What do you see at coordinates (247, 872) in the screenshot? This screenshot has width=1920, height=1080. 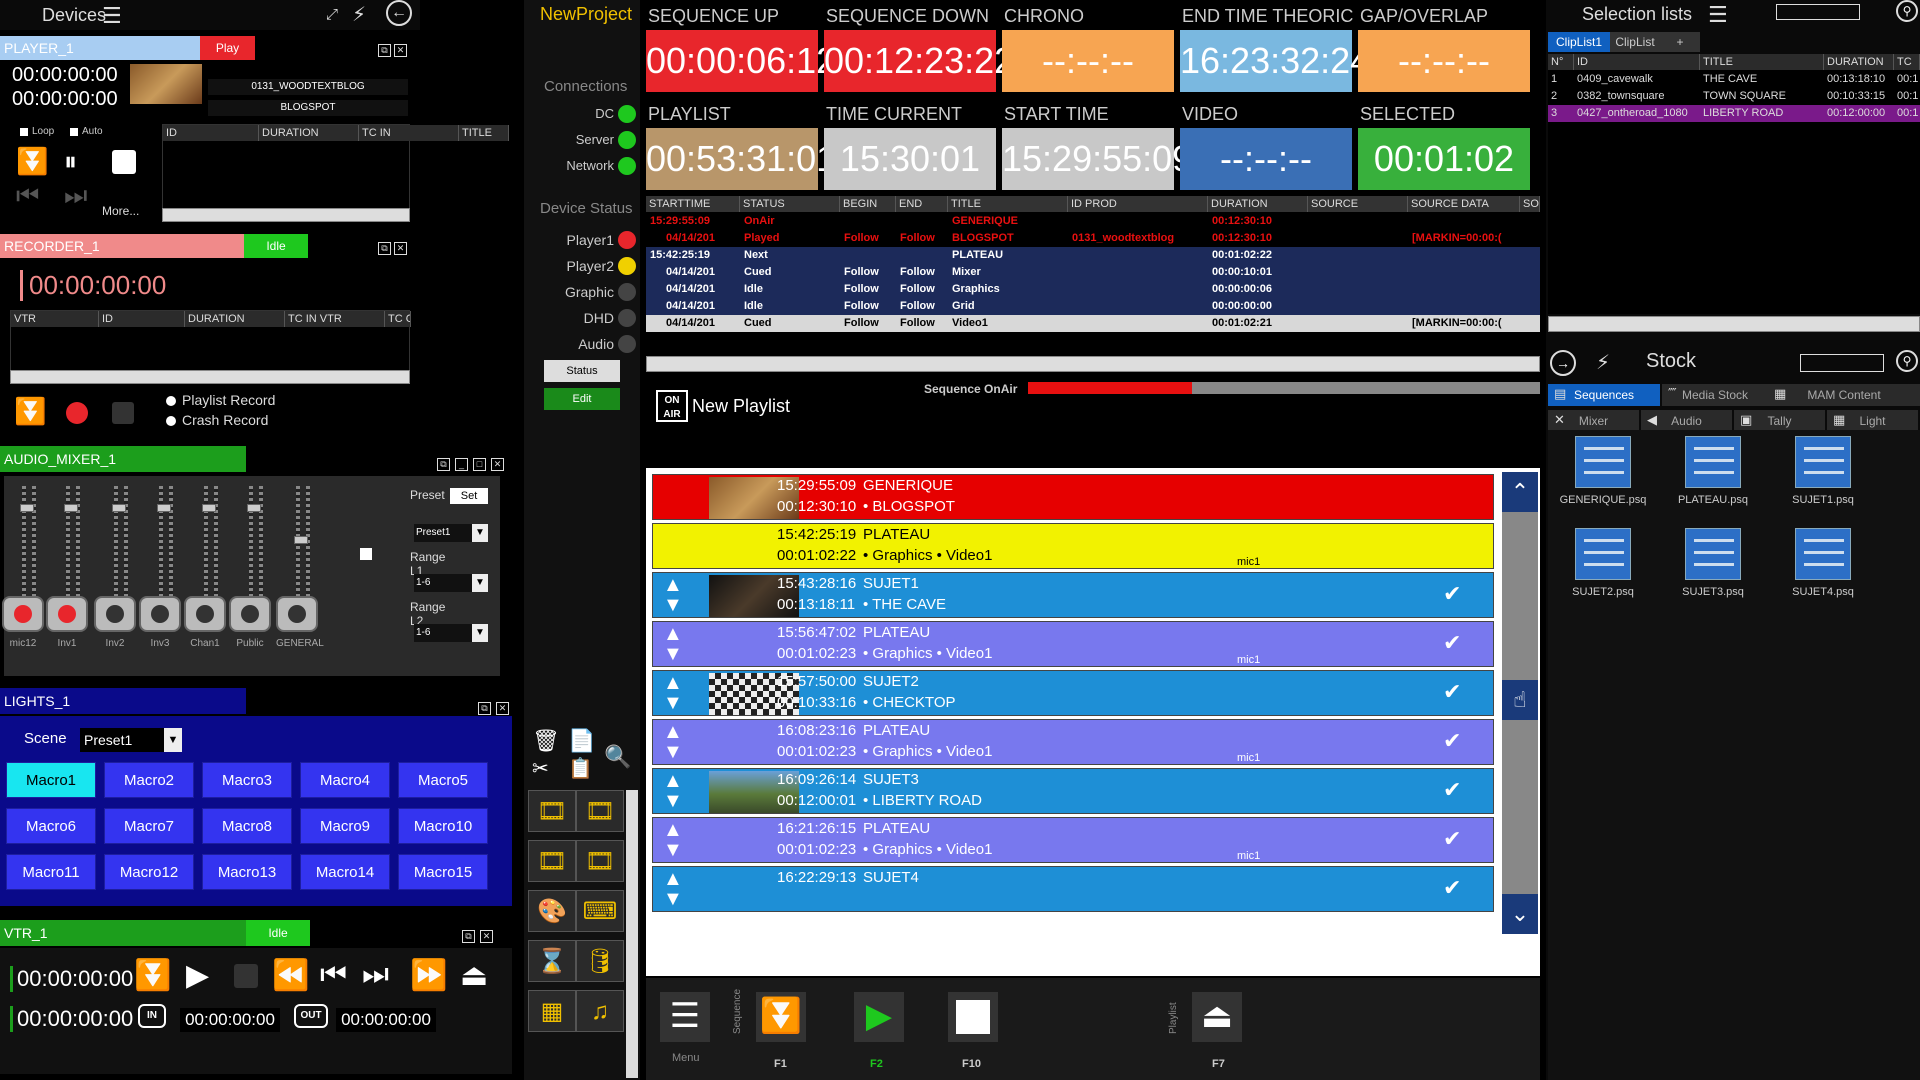 I see `macro-button: Macro13` at bounding box center [247, 872].